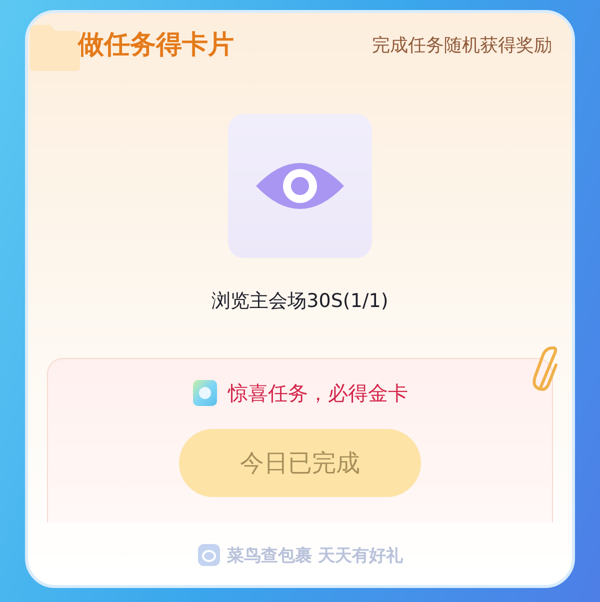  I want to click on card-title: 做任务得卡片, so click(156, 45).